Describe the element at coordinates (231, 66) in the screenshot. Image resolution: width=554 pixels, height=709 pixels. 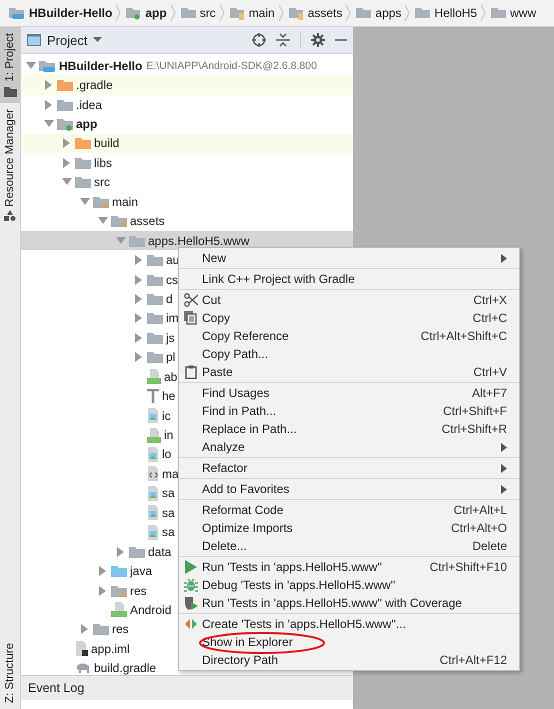
I see `module-path: E:\UNIAPP\Android-SDK@2.6.8.800` at that location.